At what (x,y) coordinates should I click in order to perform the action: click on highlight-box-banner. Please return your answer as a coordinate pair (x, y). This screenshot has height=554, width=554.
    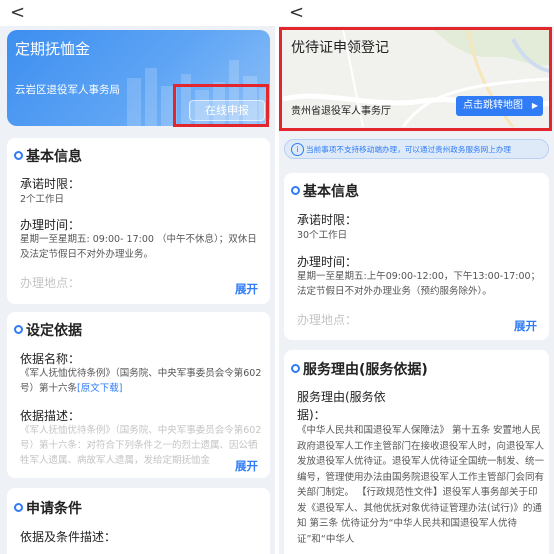
    Looking at the image, I should click on (415, 79).